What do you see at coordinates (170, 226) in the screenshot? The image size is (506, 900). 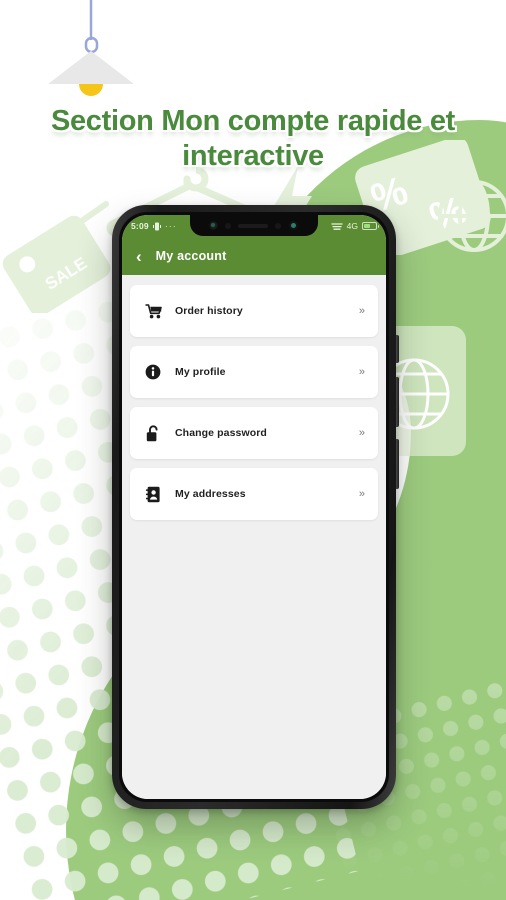 I see `overflow-dots-icon: ···` at bounding box center [170, 226].